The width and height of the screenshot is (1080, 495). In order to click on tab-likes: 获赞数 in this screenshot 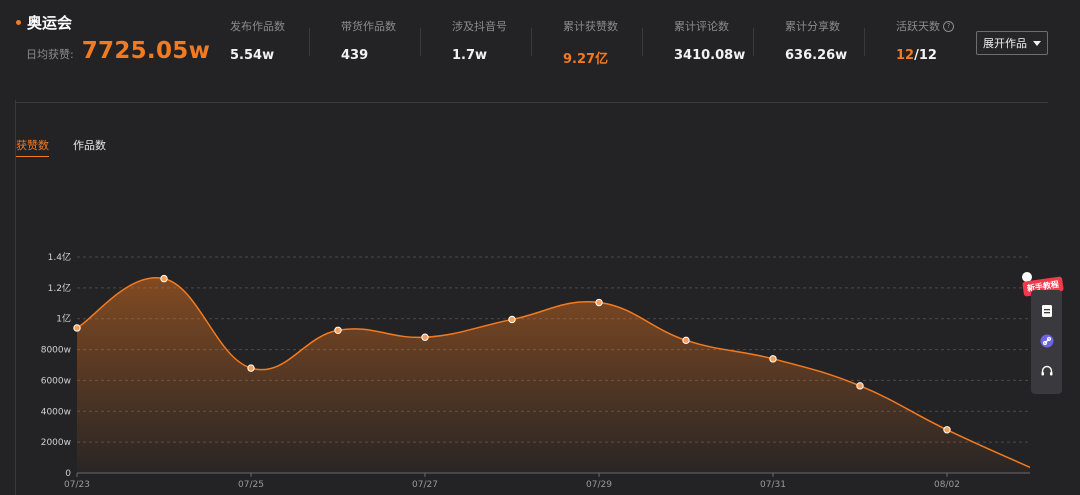, I will do `click(32, 147)`.